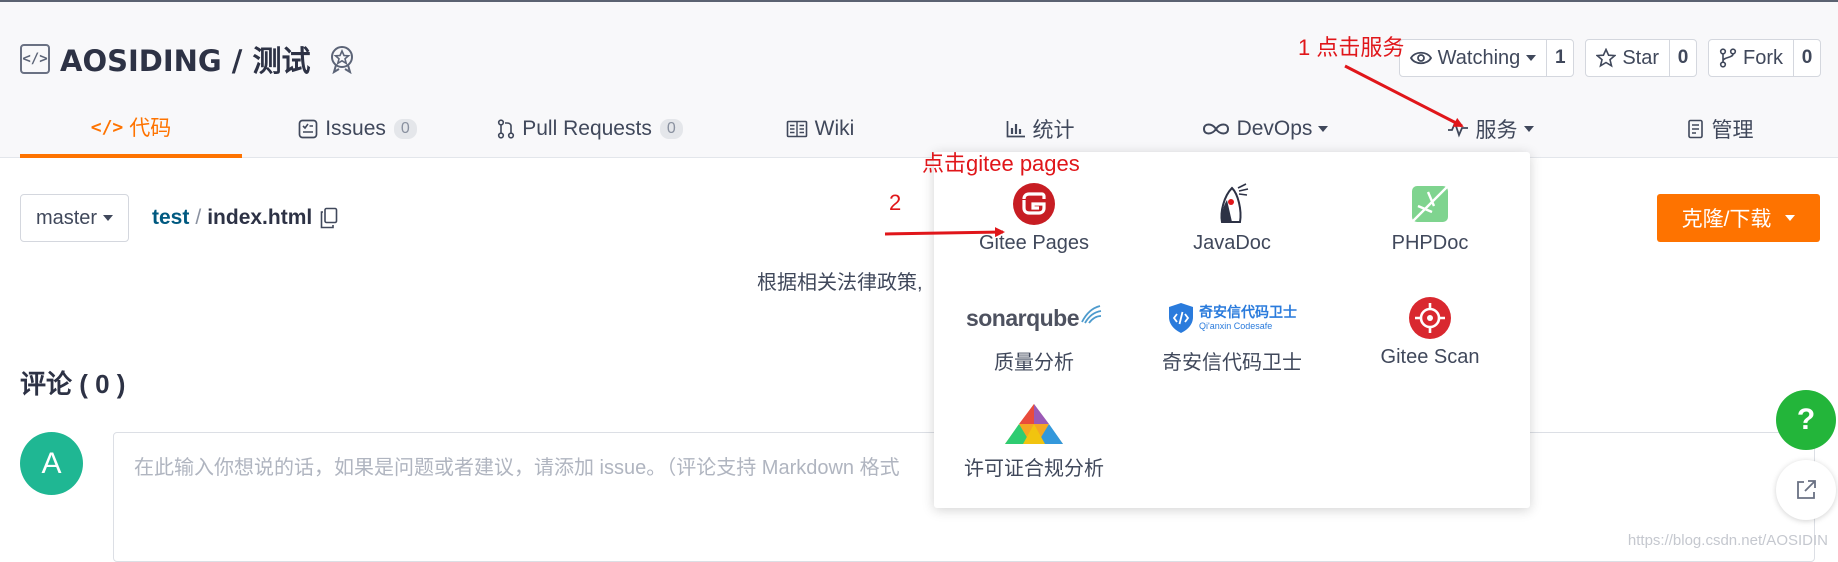 This screenshot has height=562, width=1838. Describe the element at coordinates (1728, 540) in the screenshot. I see `watermark: https://blog.csdn.net/AOSIDIN` at that location.